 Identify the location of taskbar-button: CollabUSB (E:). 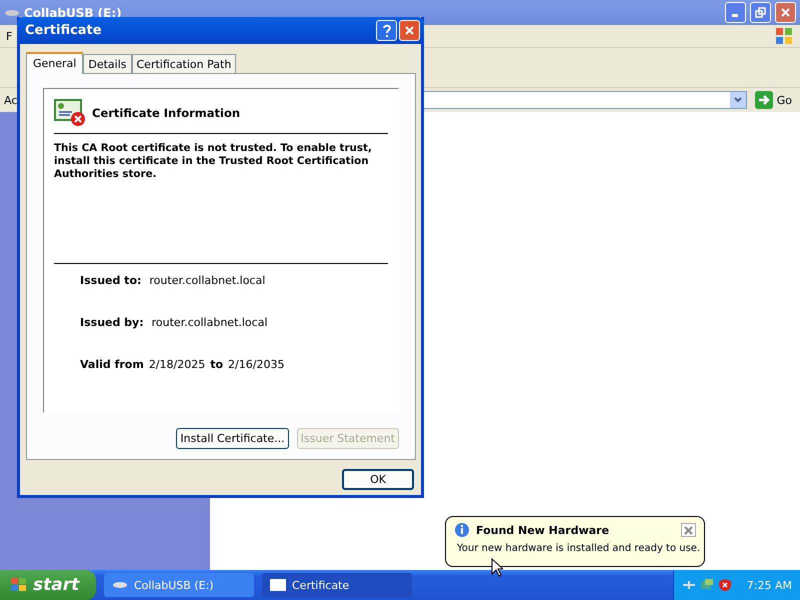
(179, 585).